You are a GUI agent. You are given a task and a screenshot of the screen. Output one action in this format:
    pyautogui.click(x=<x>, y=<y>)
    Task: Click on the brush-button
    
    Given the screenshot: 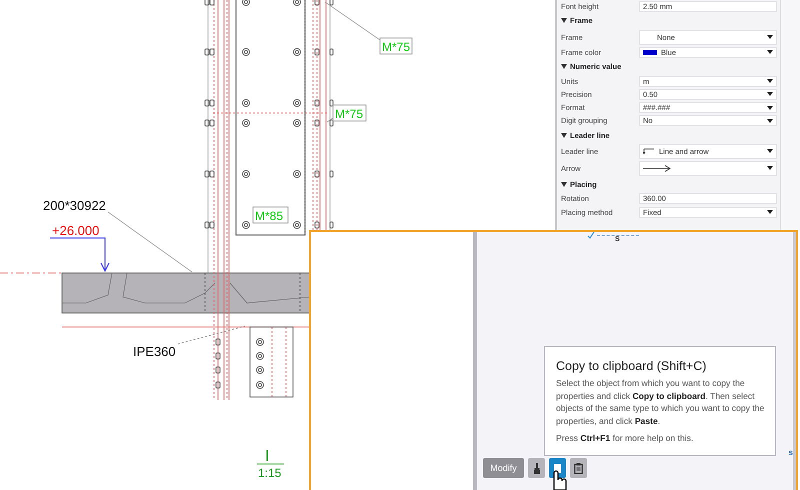 What is the action you would take?
    pyautogui.click(x=536, y=468)
    